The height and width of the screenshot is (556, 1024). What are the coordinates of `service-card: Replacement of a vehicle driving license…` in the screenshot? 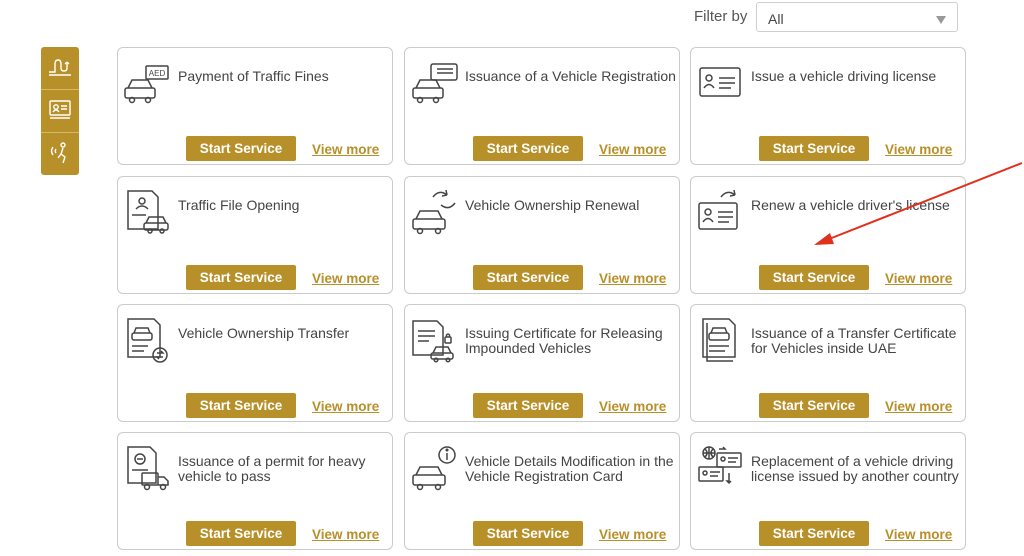 It's located at (828, 491).